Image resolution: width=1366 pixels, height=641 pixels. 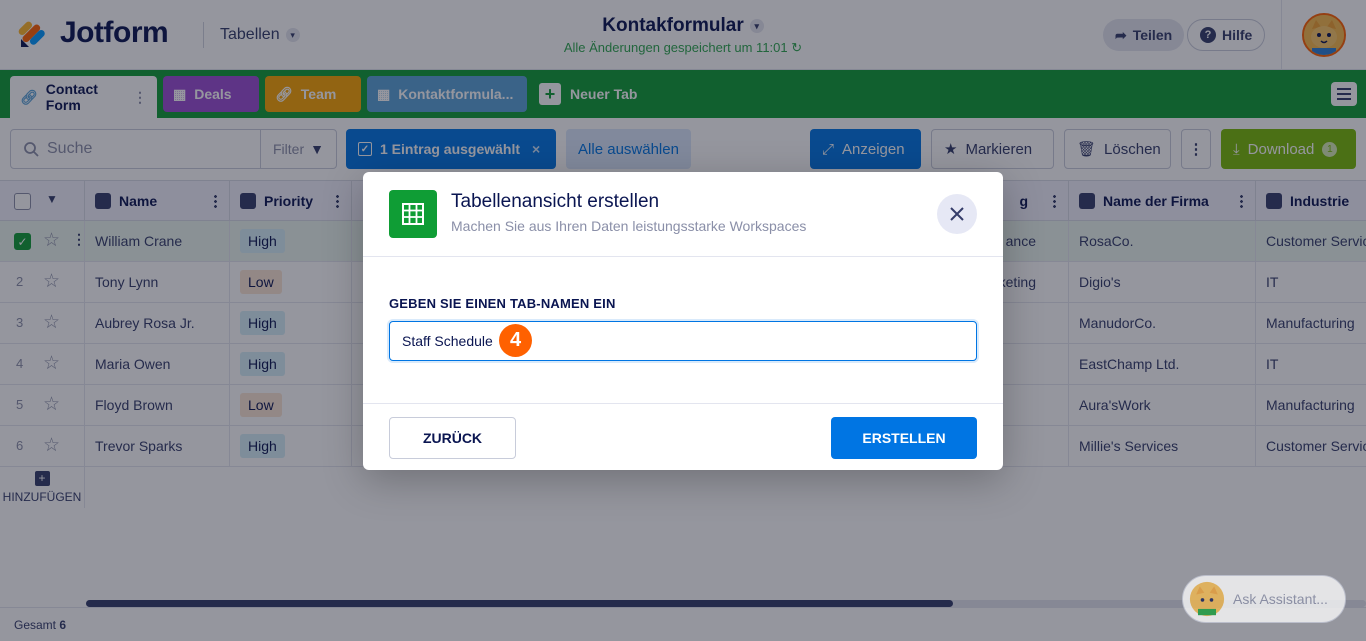 What do you see at coordinates (515, 340) in the screenshot?
I see `step-number-badge: 4` at bounding box center [515, 340].